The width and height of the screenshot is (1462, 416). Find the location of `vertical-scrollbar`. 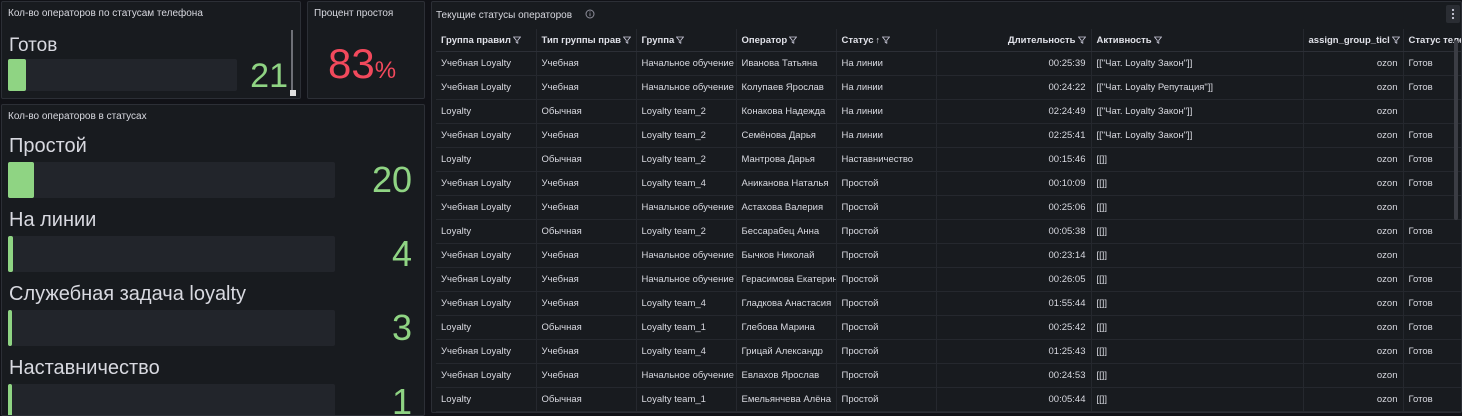

vertical-scrollbar is located at coordinates (1456, 130).